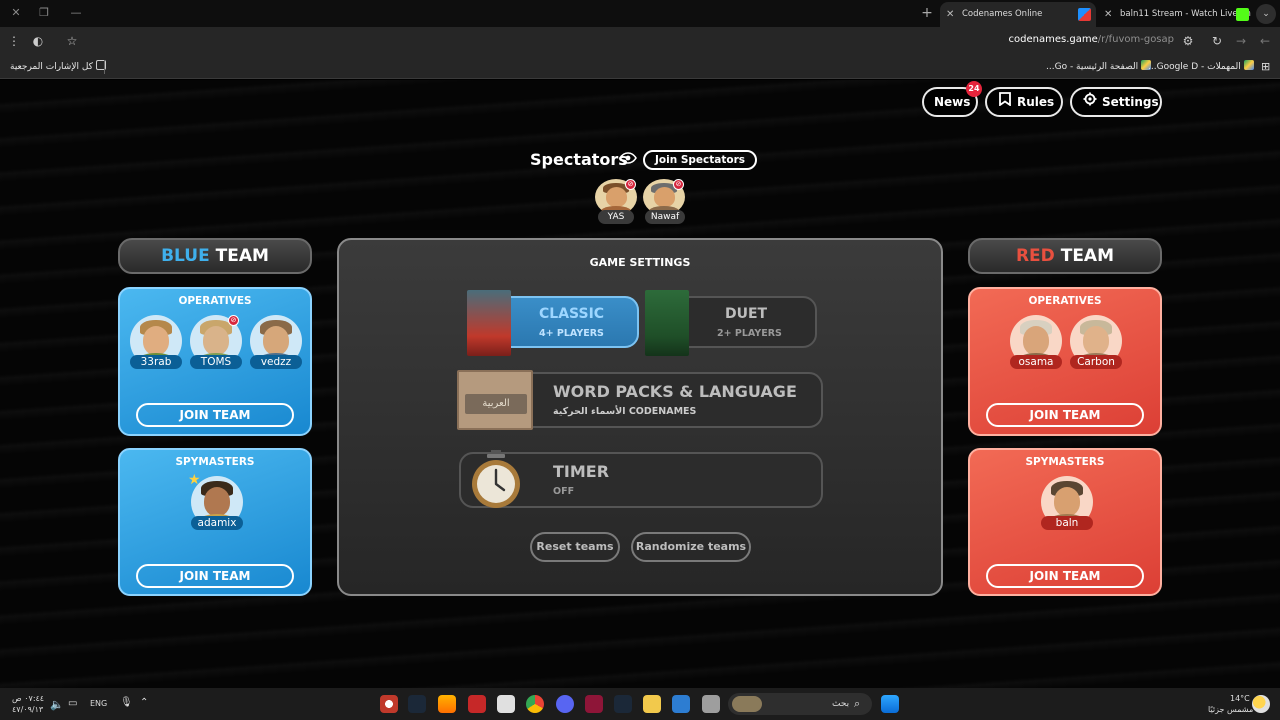 The image size is (1280, 720). Describe the element at coordinates (506, 704) in the screenshot. I see `notepad-icon` at that location.